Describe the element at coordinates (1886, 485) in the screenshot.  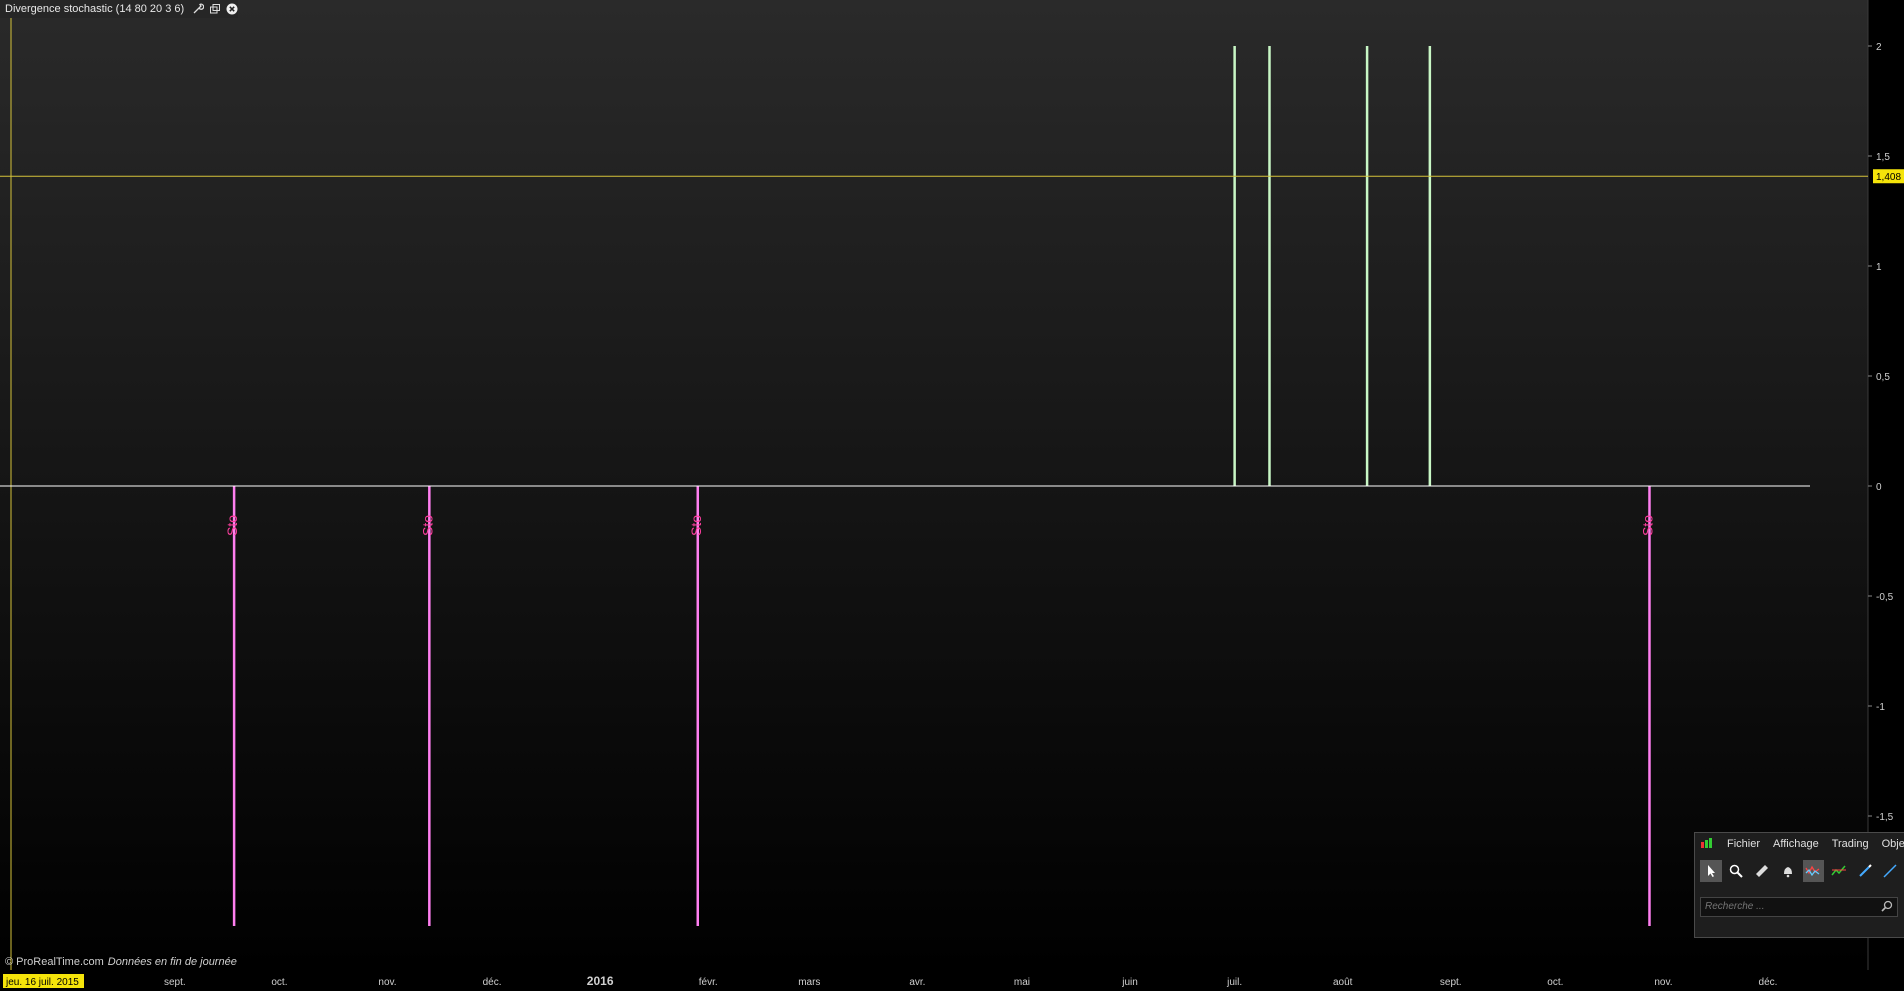
I see `y-axis-panel` at that location.